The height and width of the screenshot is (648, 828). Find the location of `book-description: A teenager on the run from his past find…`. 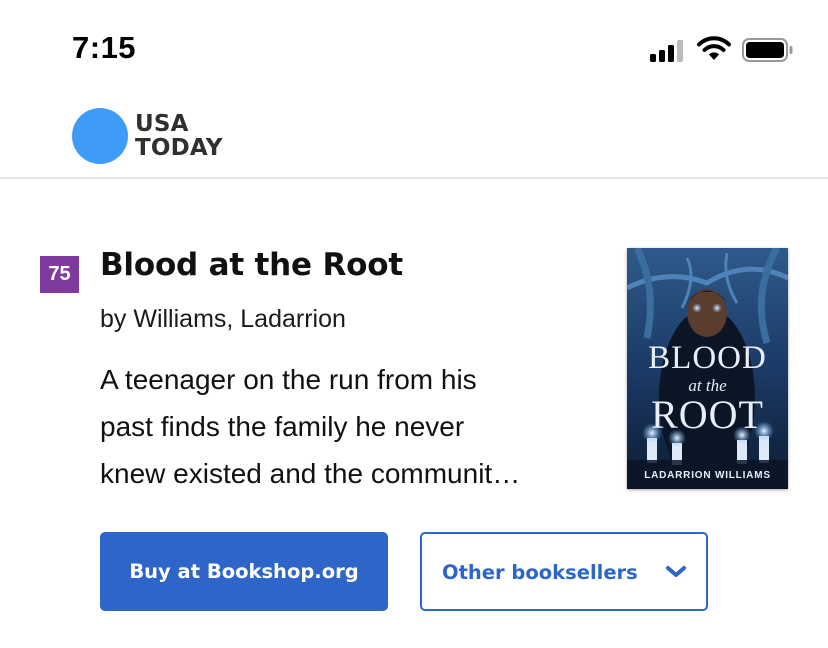

book-description: A teenager on the run from his past find… is located at coordinates (350, 426).